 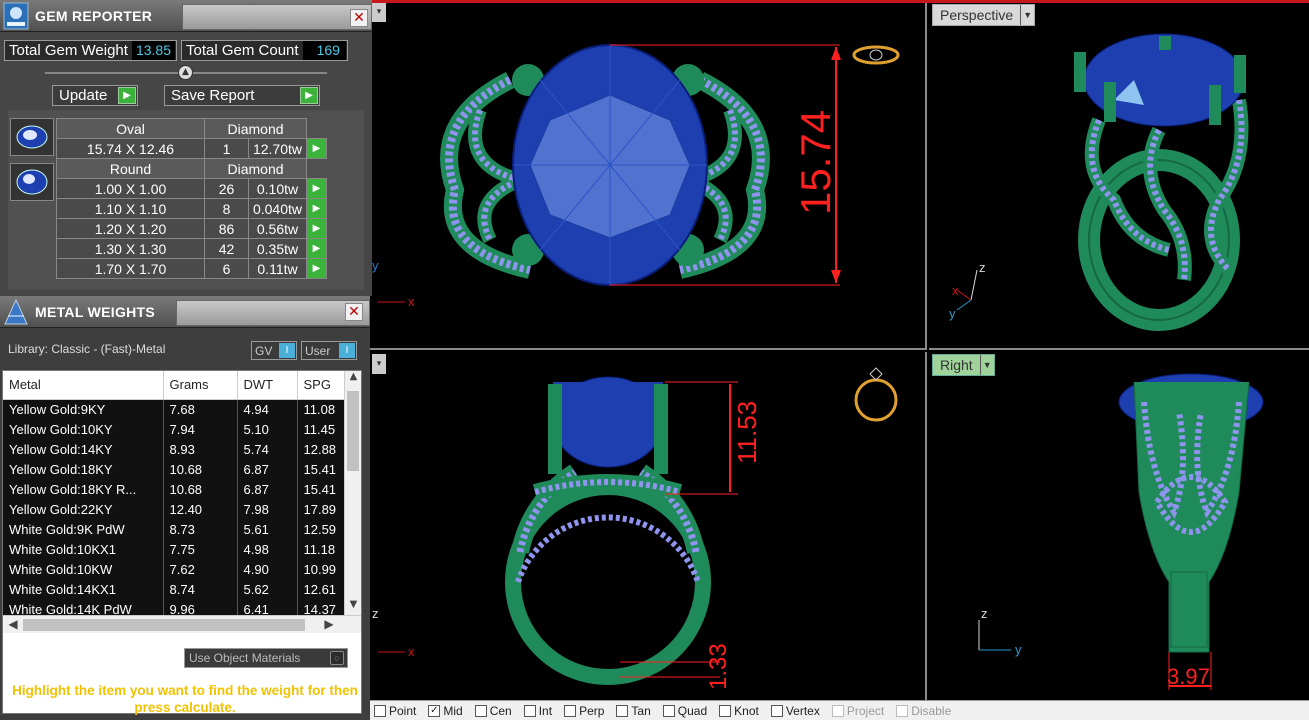 What do you see at coordinates (95, 95) in the screenshot?
I see `update-button: Update ▶` at bounding box center [95, 95].